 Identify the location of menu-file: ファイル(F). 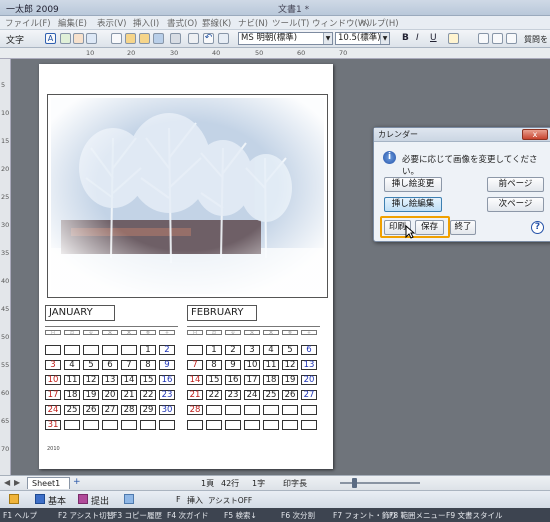
(28, 23).